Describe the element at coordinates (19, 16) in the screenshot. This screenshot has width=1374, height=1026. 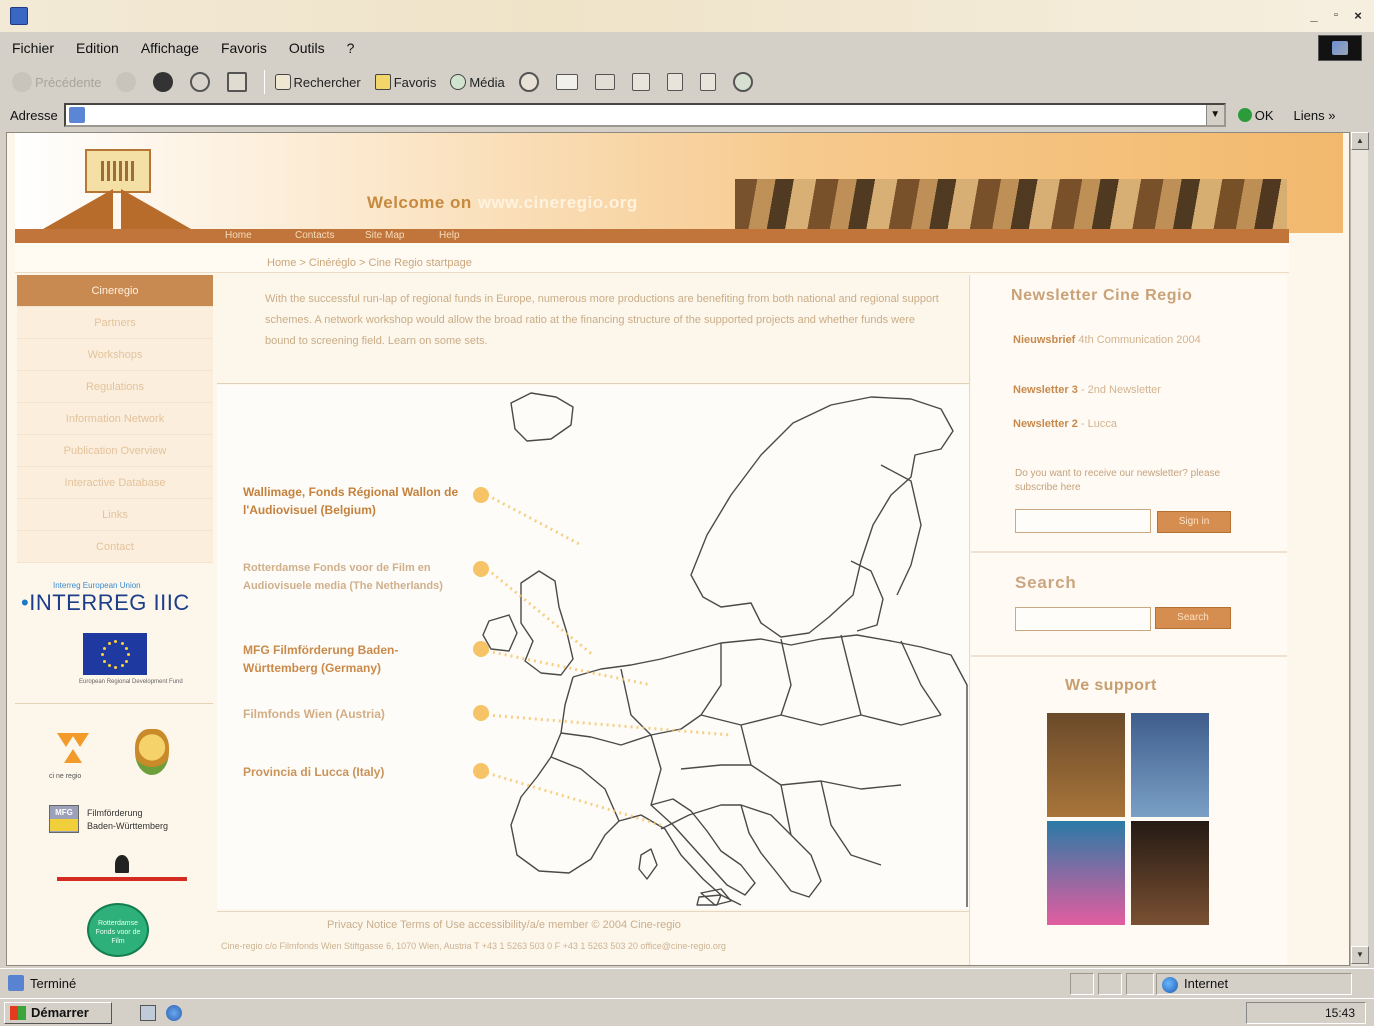
I see `ie-app-icon` at that location.